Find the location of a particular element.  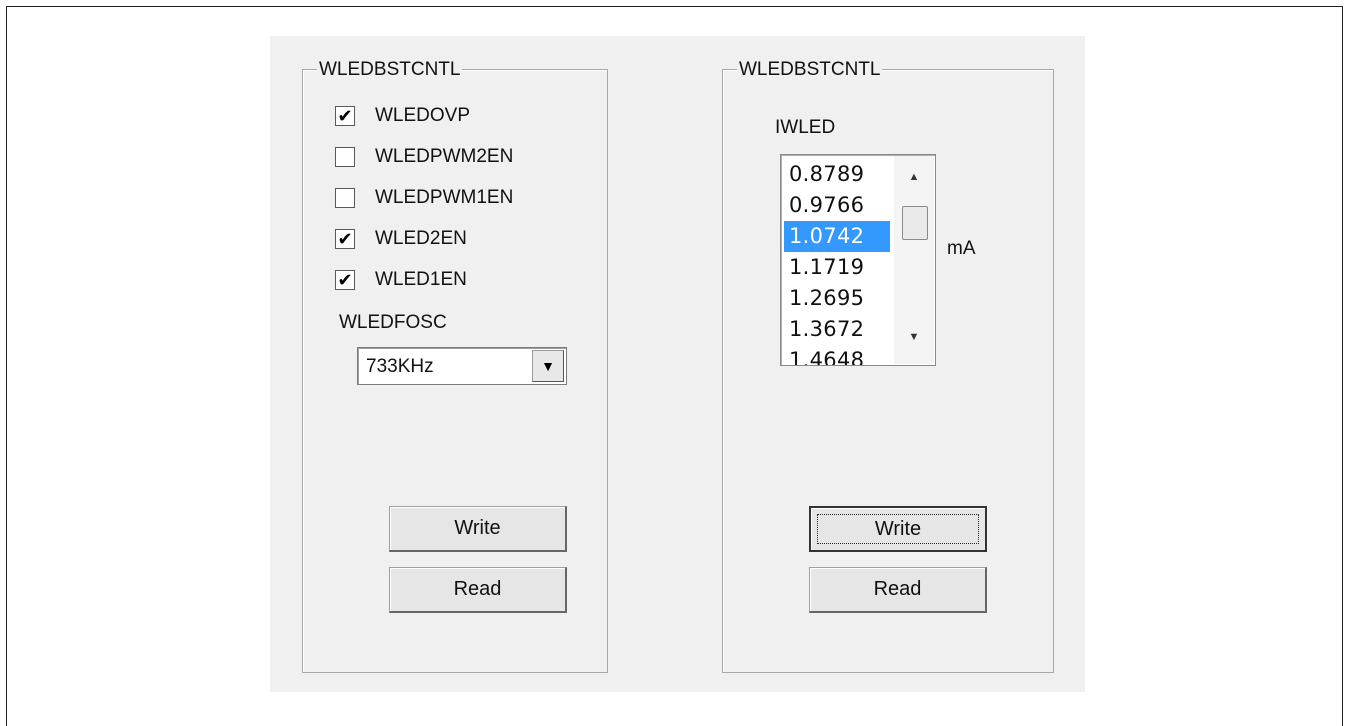

wledfosc-label: WLEDFOSC is located at coordinates (393, 322).